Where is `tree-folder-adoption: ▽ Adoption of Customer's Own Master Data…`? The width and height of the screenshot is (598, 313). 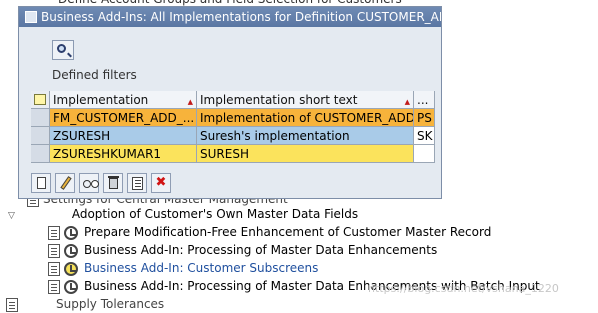
tree-folder-adoption: ▽ Adoption of Customer's Own Master Data… is located at coordinates (183, 214).